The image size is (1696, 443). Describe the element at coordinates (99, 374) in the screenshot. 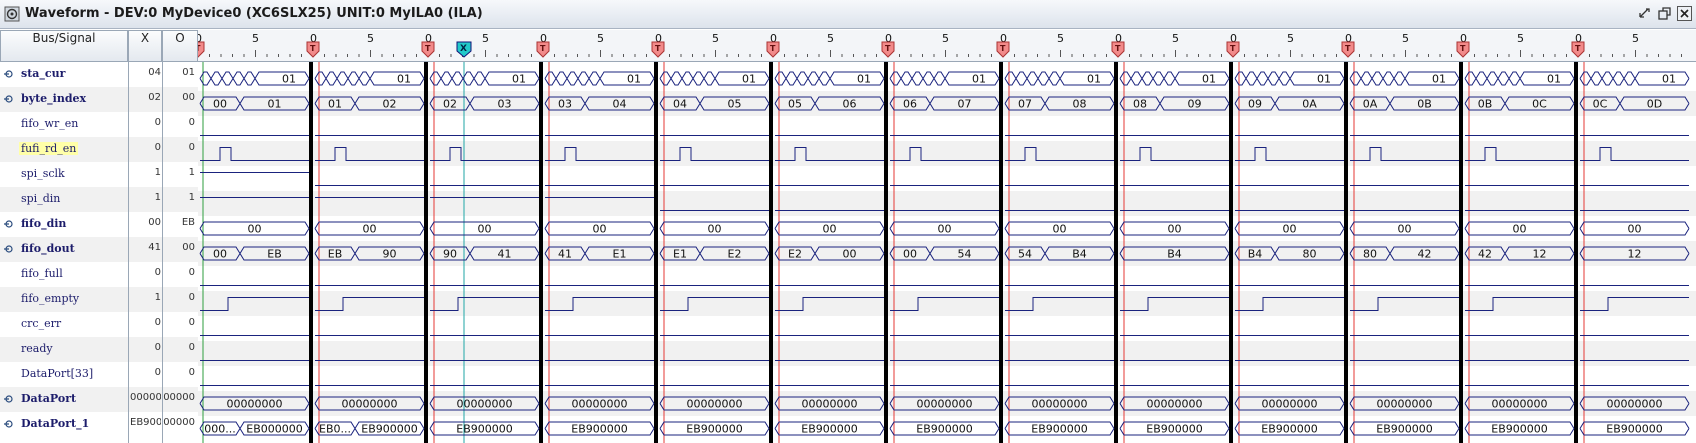

I see `signal-row: DataPort[33] 0 0` at that location.